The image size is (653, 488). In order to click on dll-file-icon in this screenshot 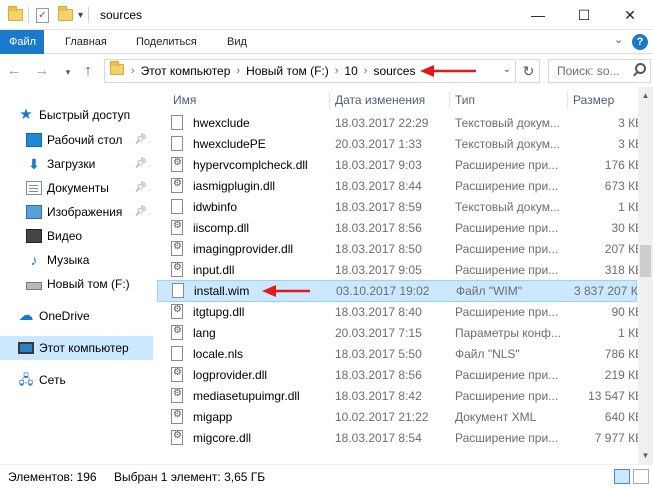, I will do `click(177, 164)`.